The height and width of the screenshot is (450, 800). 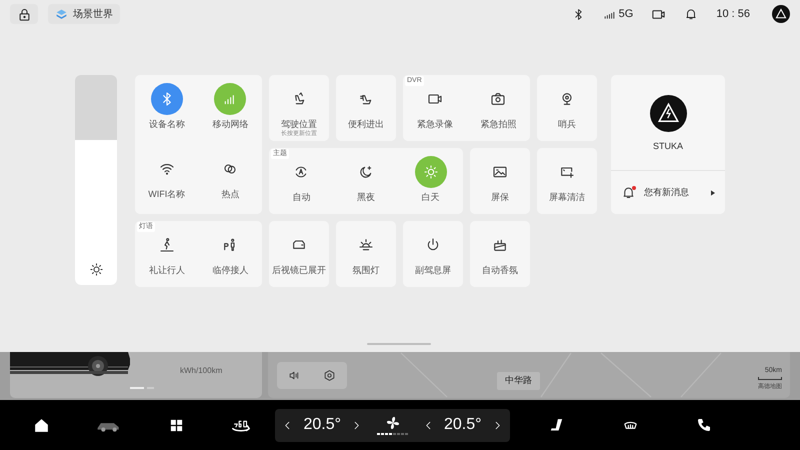 I want to click on fragrance-icon, so click(x=500, y=245).